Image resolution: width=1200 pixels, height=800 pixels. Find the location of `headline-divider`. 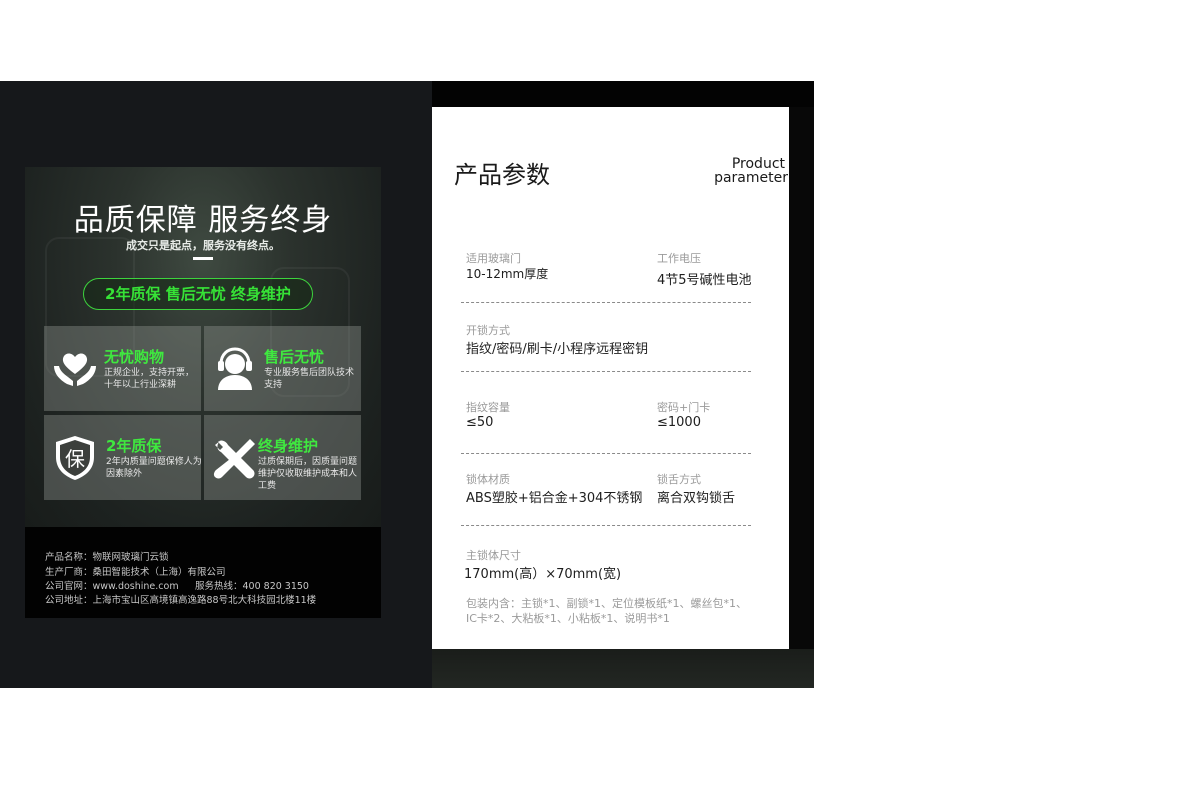

headline-divider is located at coordinates (203, 258).